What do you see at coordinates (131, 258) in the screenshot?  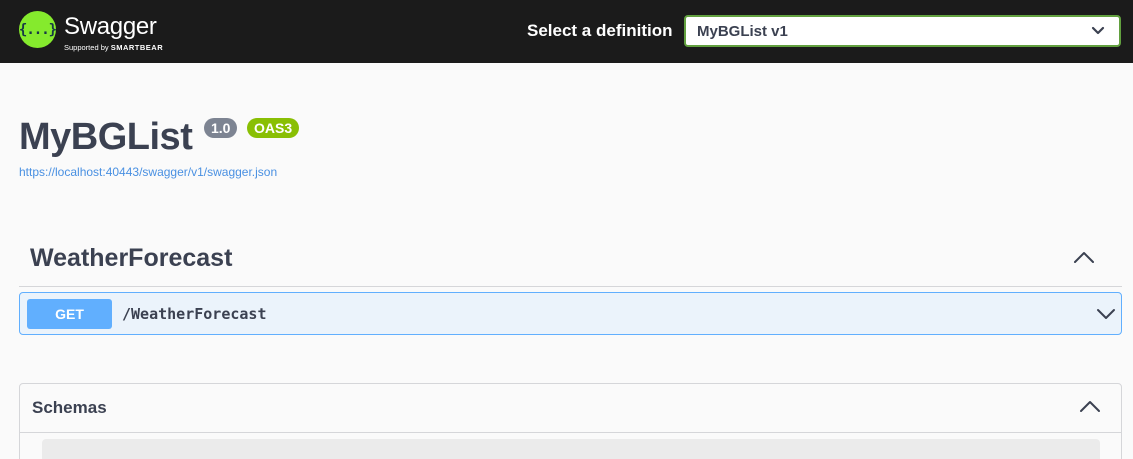 I see `tag-title: WeatherForecast` at bounding box center [131, 258].